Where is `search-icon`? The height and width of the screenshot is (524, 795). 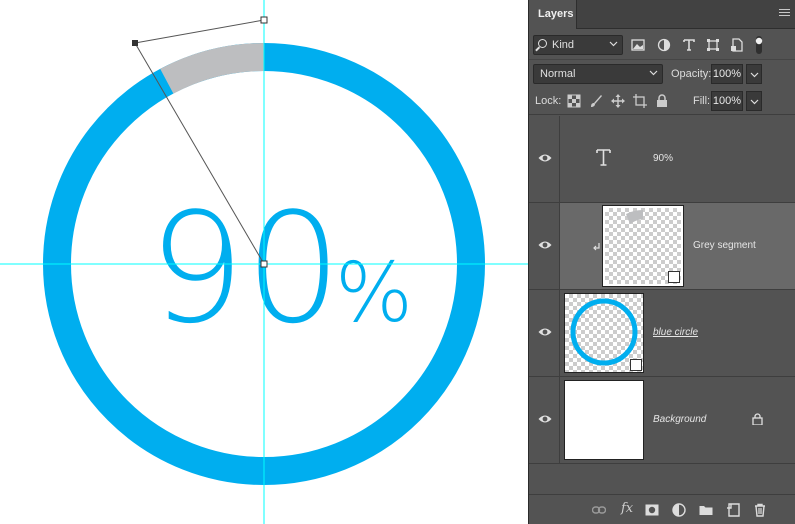
search-icon is located at coordinates (542, 43).